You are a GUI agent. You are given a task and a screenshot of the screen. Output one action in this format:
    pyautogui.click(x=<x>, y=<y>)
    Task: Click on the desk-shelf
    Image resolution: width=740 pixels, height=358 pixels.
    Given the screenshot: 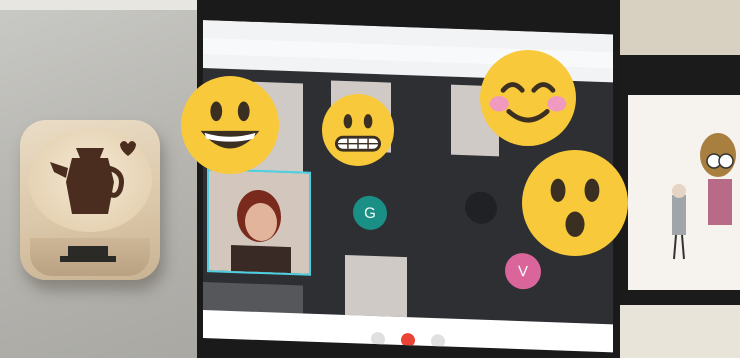 What is the action you would take?
    pyautogui.click(x=680, y=331)
    